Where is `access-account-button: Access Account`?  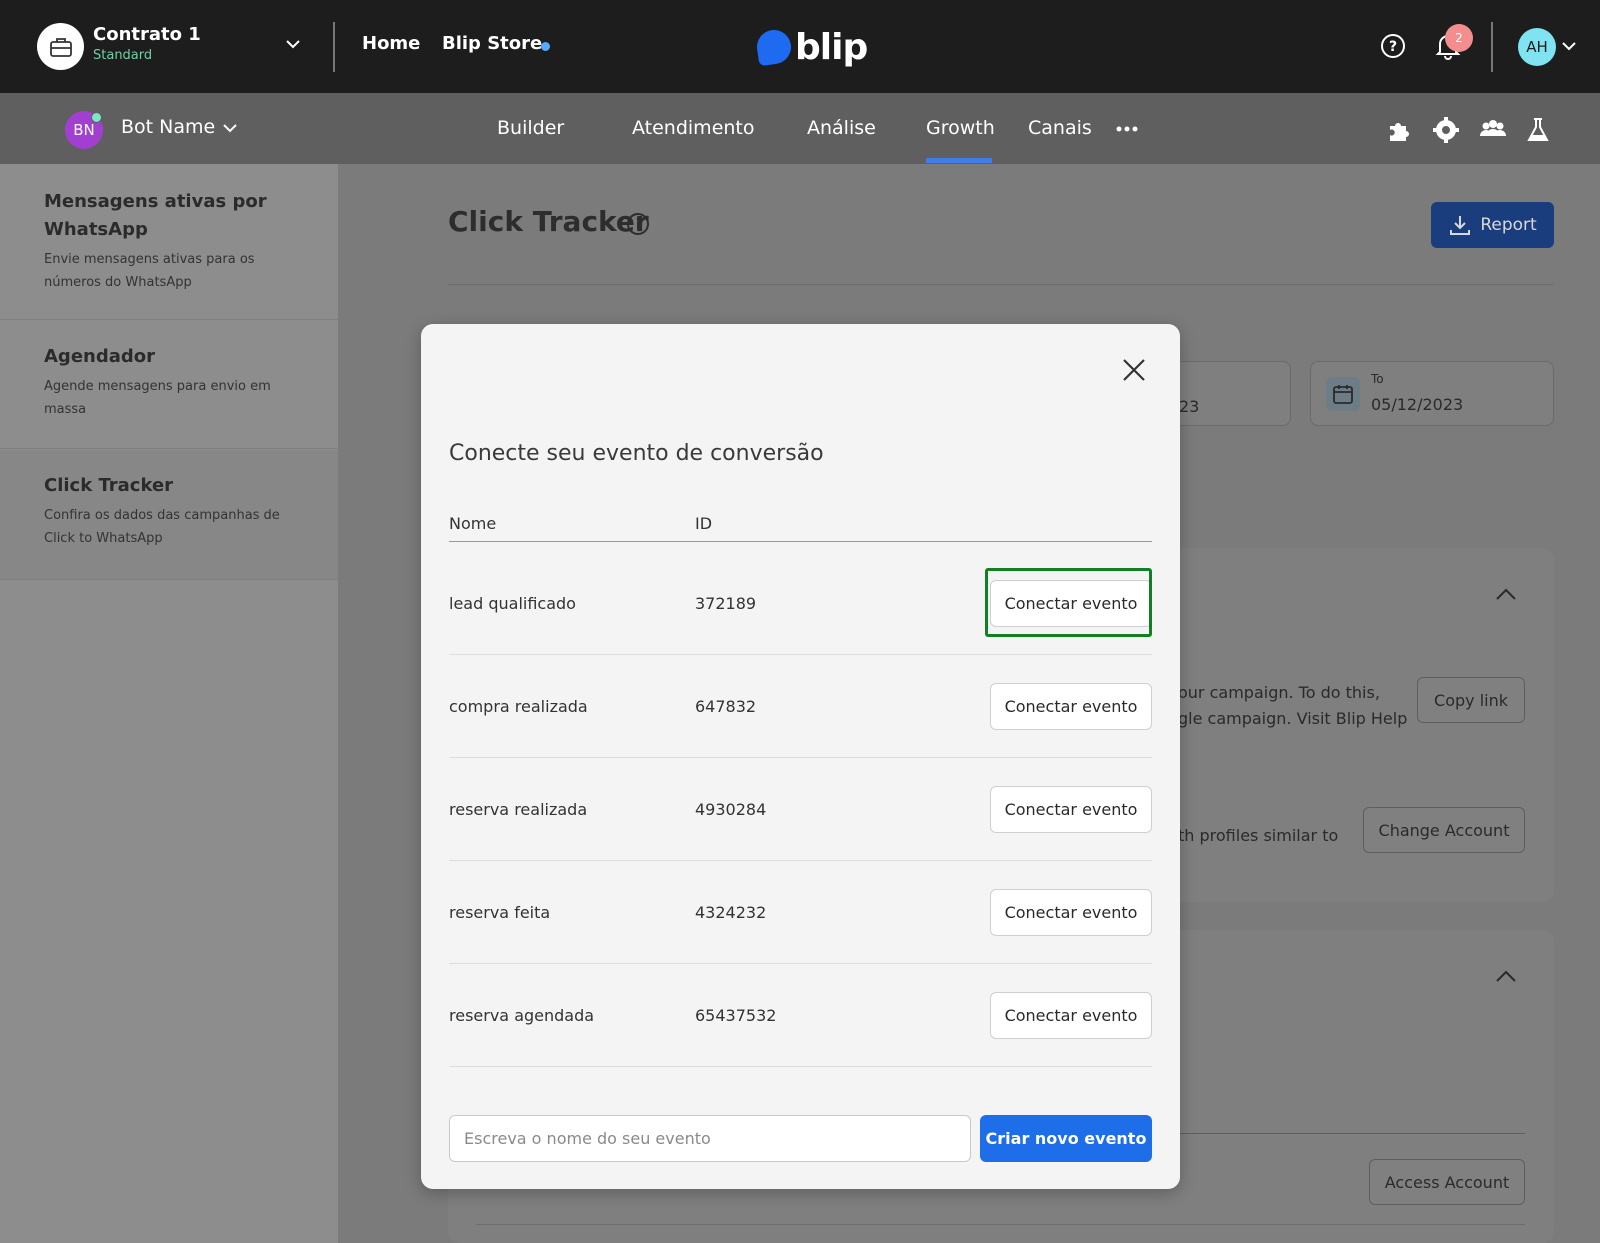
access-account-button: Access Account is located at coordinates (1447, 1182).